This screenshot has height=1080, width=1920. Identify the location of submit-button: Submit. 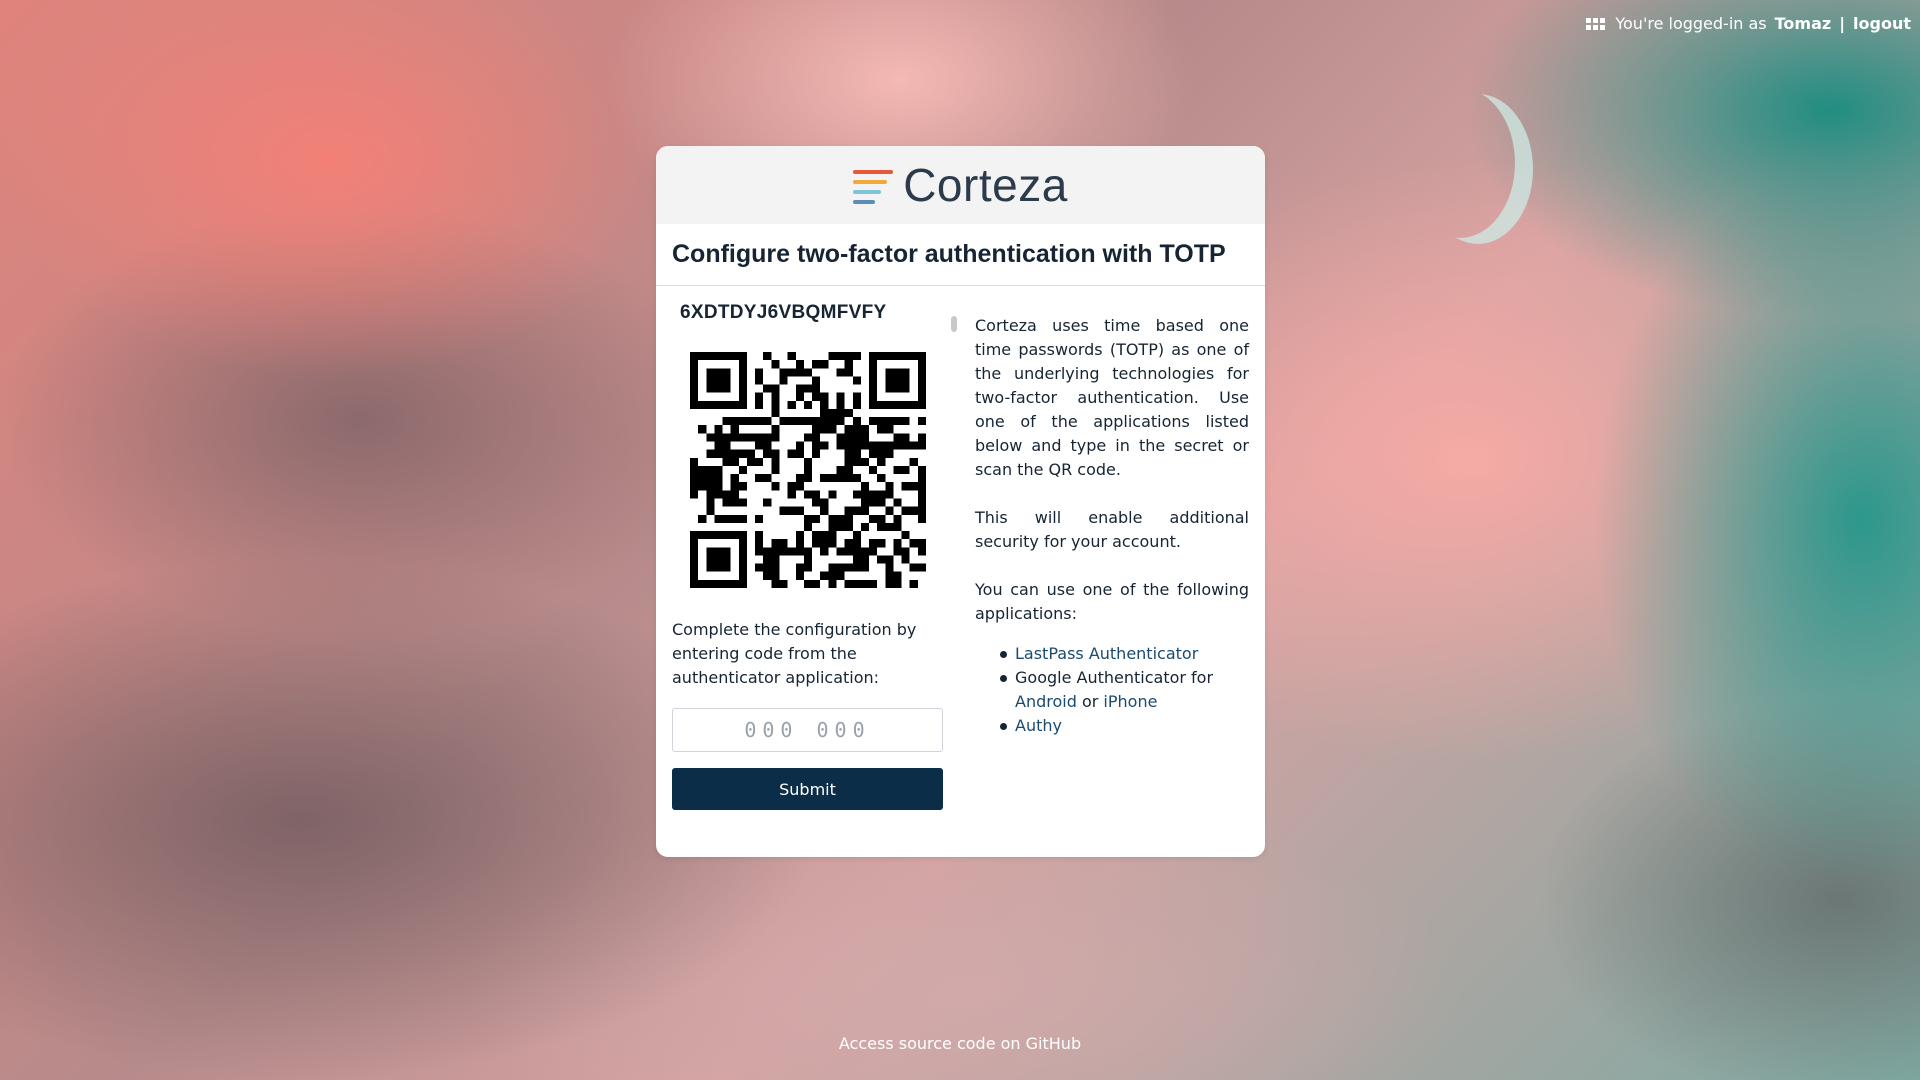
(807, 789).